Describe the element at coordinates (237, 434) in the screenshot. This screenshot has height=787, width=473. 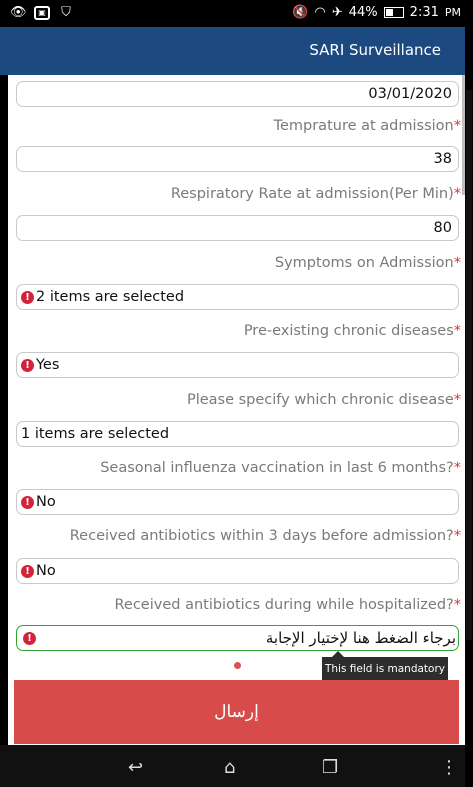
I see `chronic-disease-specify-select: 1 items are selected` at that location.